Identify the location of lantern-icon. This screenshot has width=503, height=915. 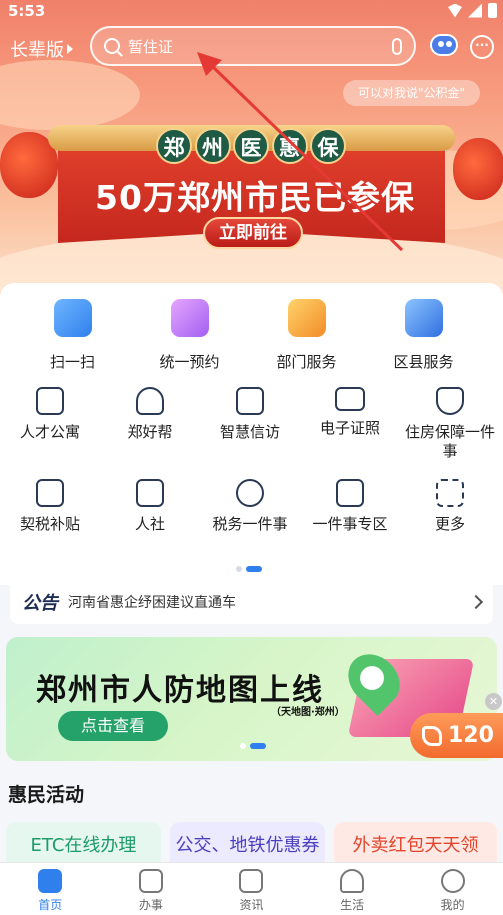
(478, 169).